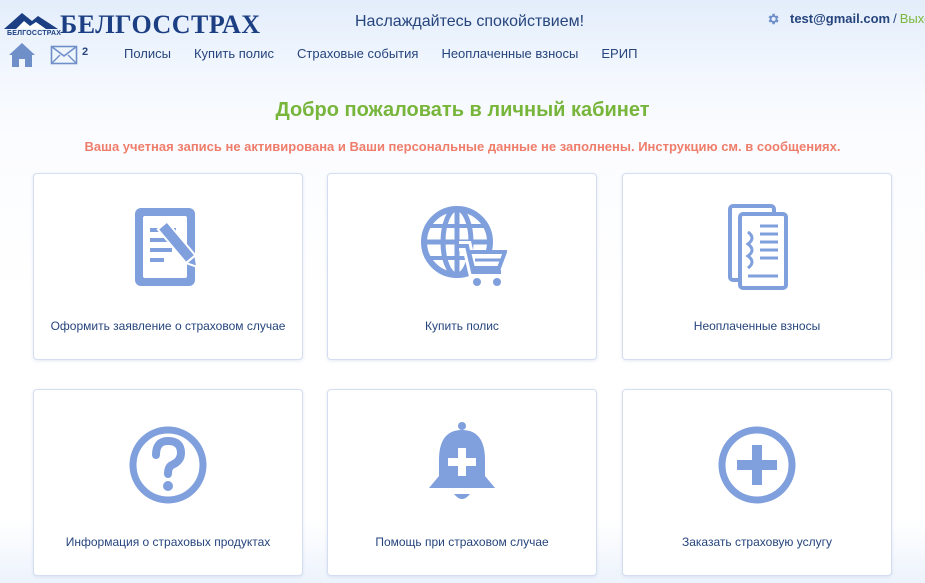 This screenshot has height=583, width=925. I want to click on gear-icon, so click(773, 19).